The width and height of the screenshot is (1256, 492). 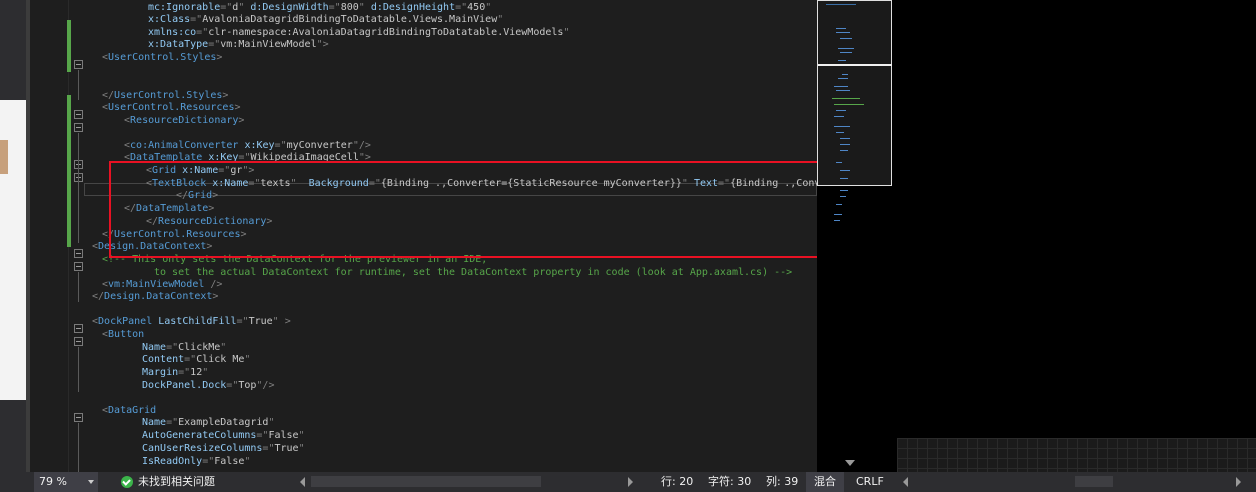 I want to click on chevron-down-icon, so click(x=91, y=482).